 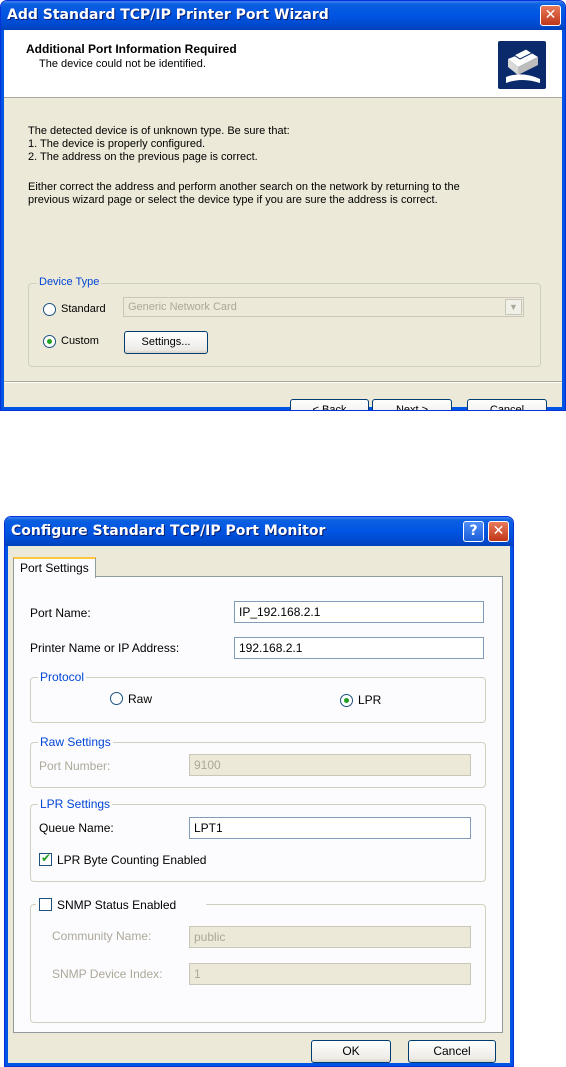 What do you see at coordinates (122, 64) in the screenshot?
I see `wizard-header-subtitle: The device could not be identified.` at bounding box center [122, 64].